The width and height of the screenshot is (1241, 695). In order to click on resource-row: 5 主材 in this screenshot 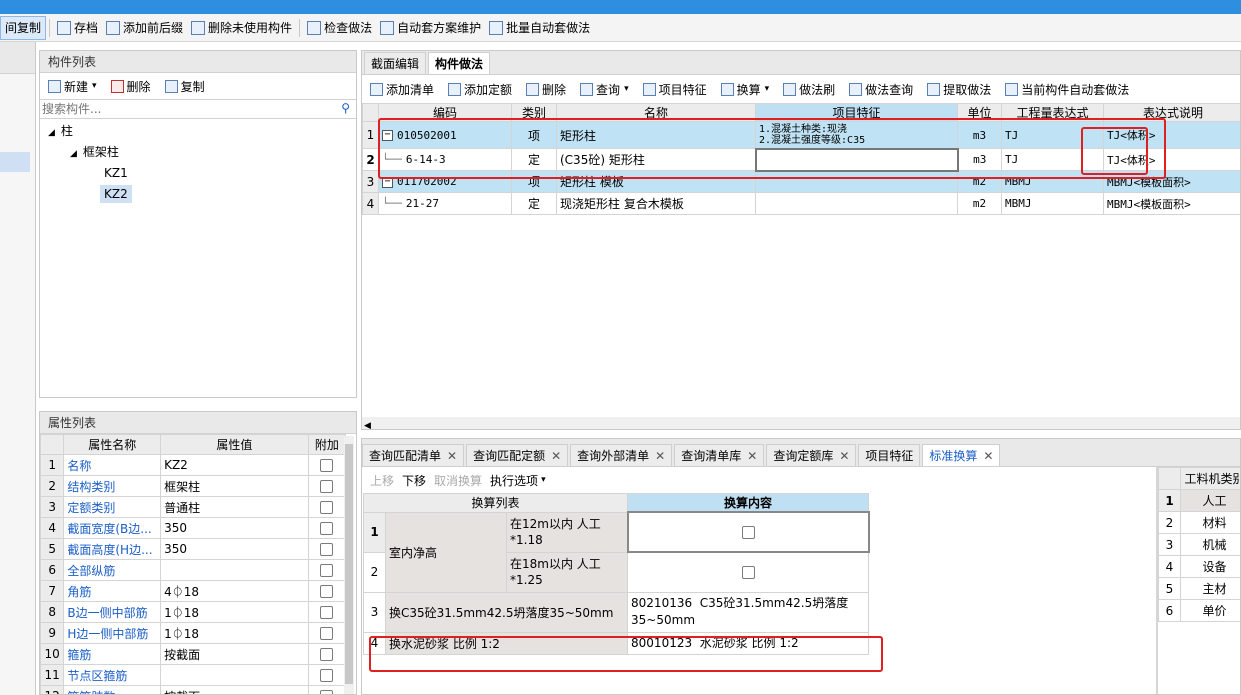, I will do `click(1199, 588)`.